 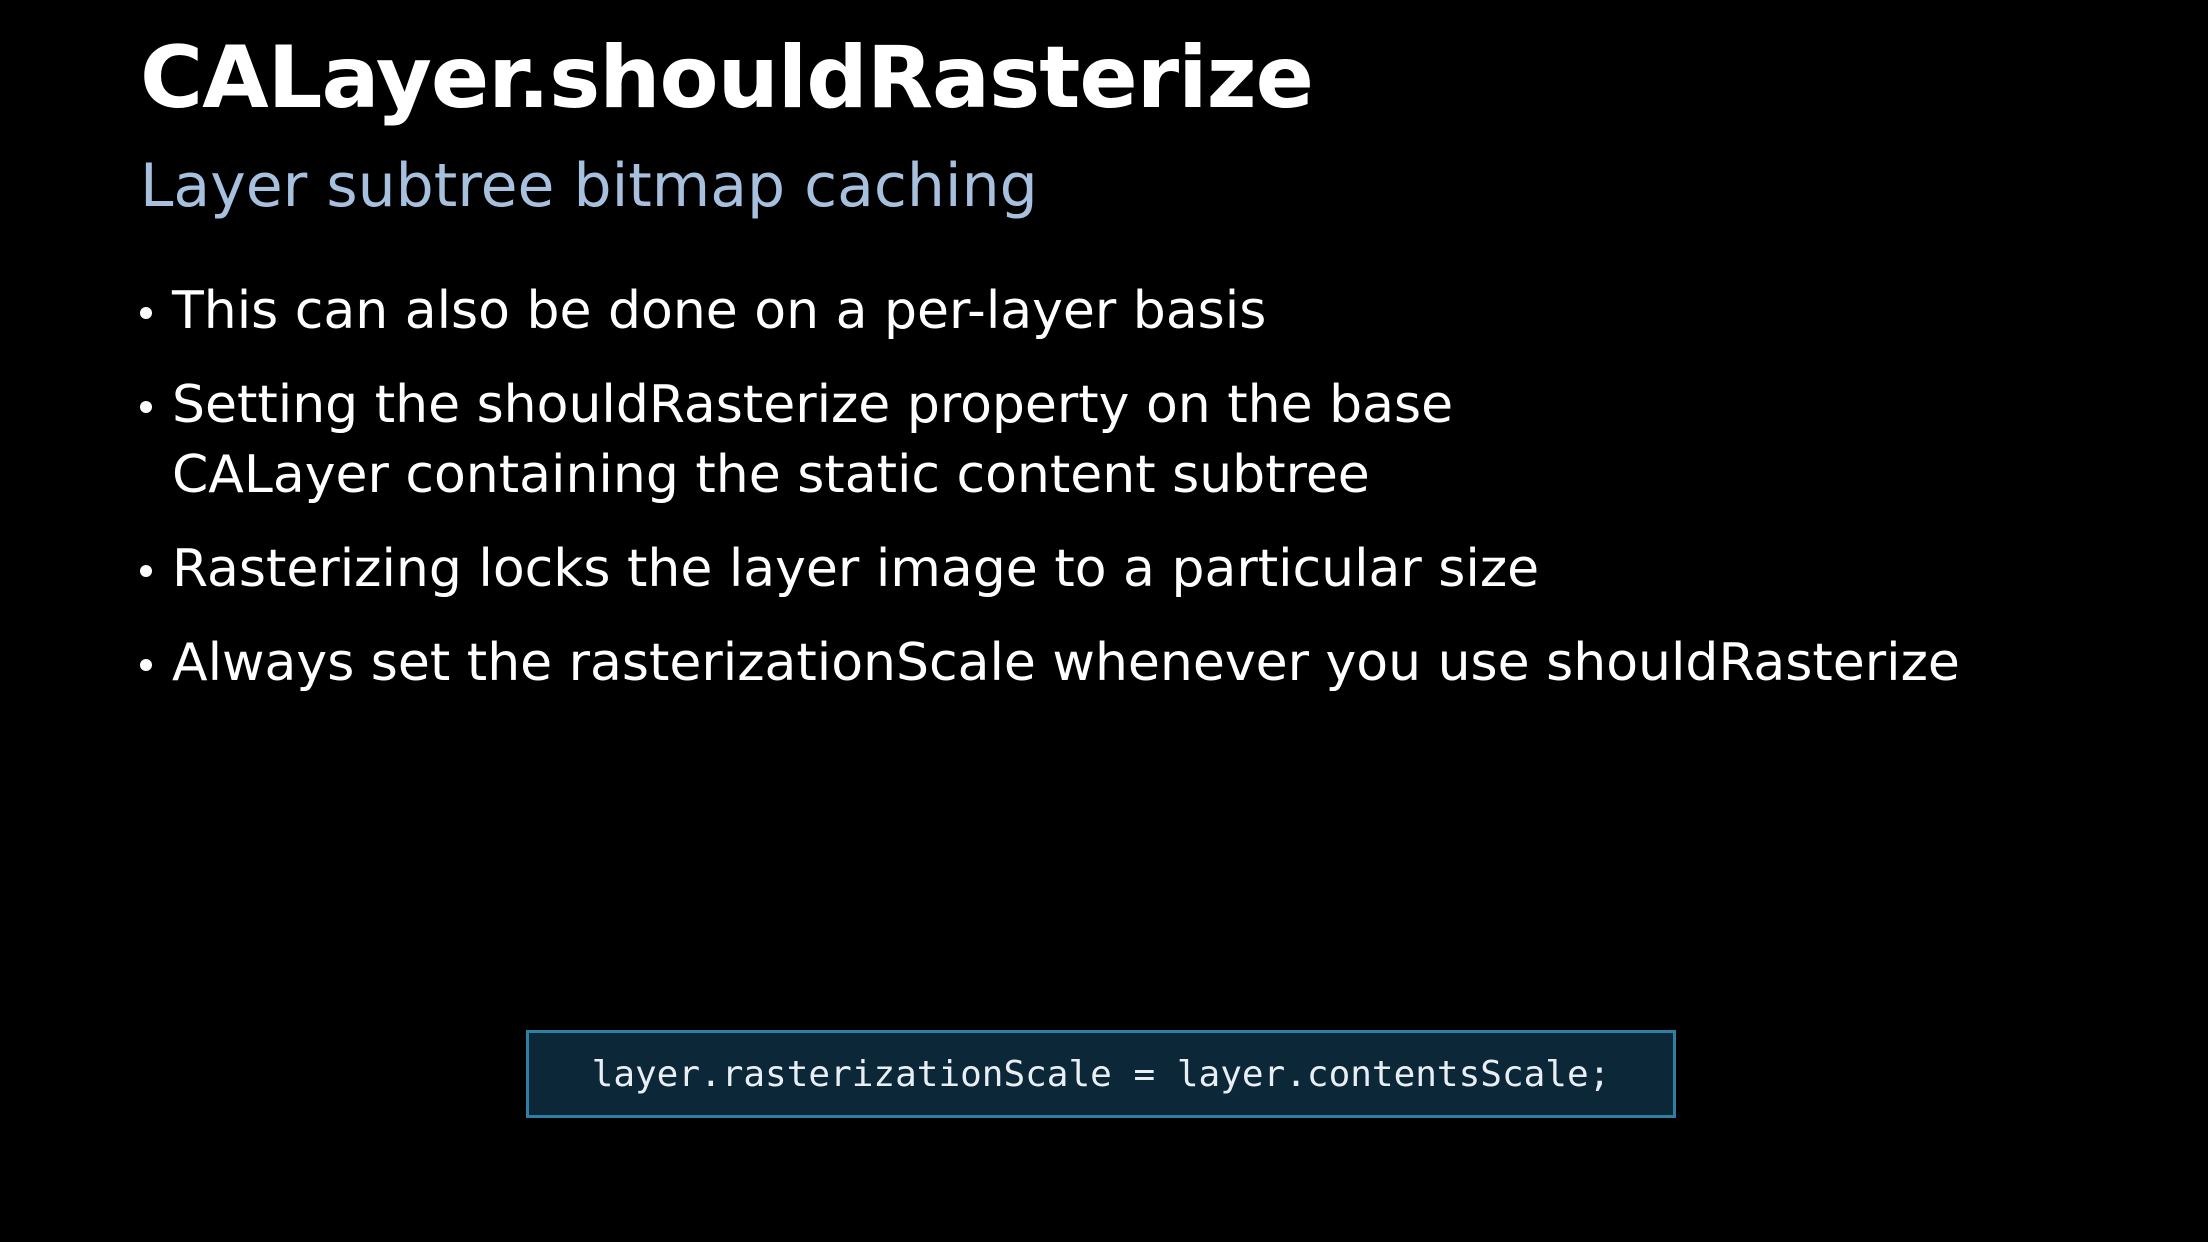 I want to click on slide-subtitle: Layer subtree bitmap caching, so click(x=589, y=186).